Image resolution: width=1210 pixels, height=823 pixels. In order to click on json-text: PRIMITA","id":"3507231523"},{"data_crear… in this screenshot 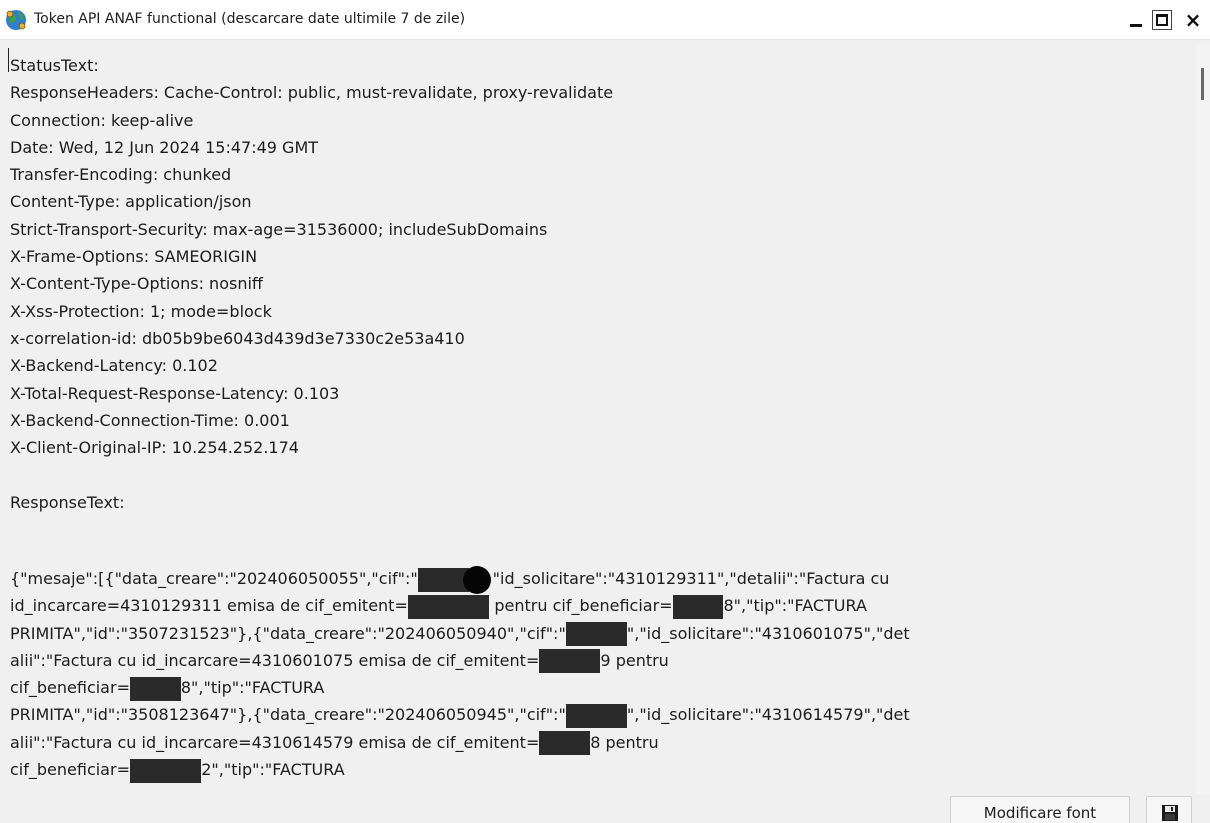, I will do `click(288, 633)`.